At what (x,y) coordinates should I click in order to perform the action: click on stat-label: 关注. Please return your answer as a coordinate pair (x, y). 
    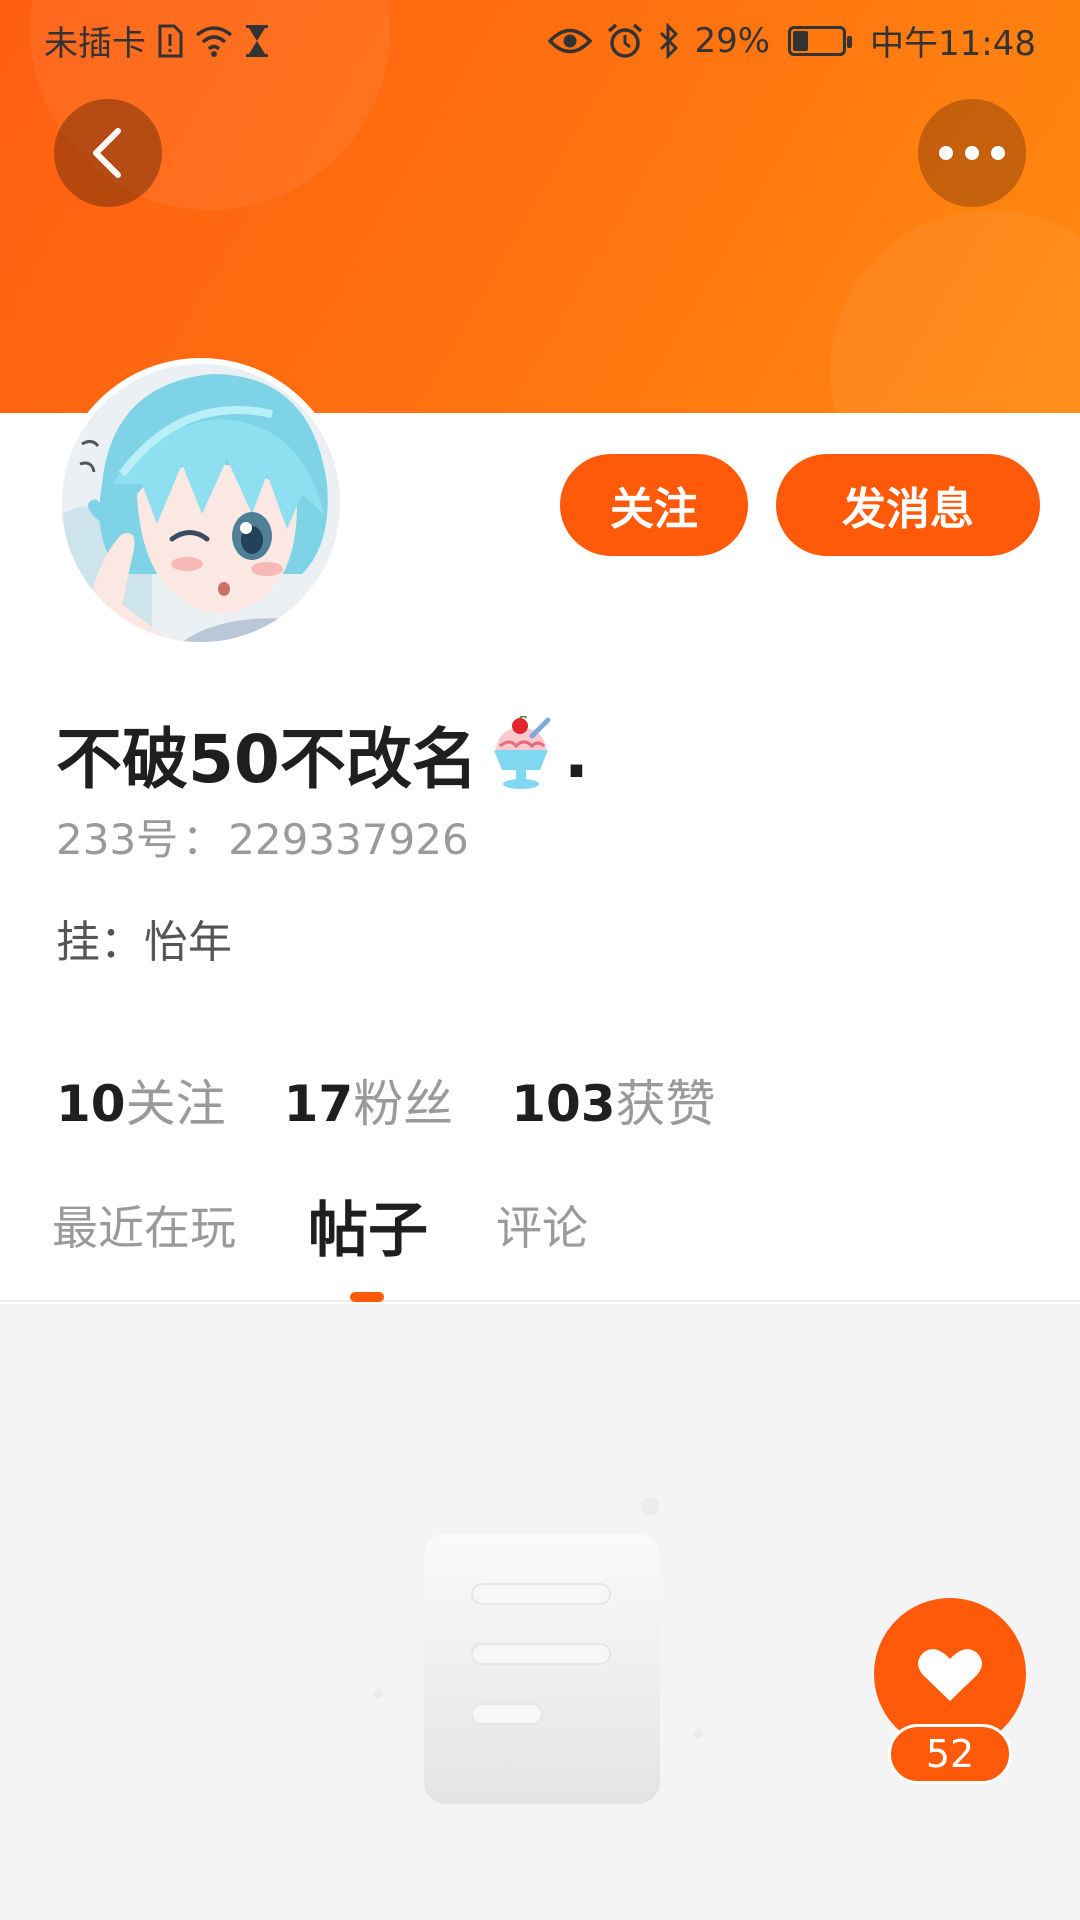
    Looking at the image, I should click on (175, 1104).